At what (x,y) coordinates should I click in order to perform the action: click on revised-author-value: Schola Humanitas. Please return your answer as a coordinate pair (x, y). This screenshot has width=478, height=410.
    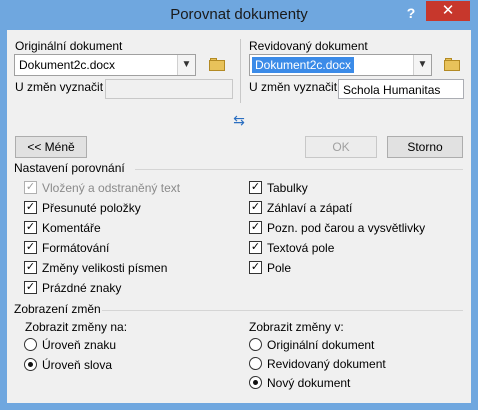
    Looking at the image, I should click on (392, 90).